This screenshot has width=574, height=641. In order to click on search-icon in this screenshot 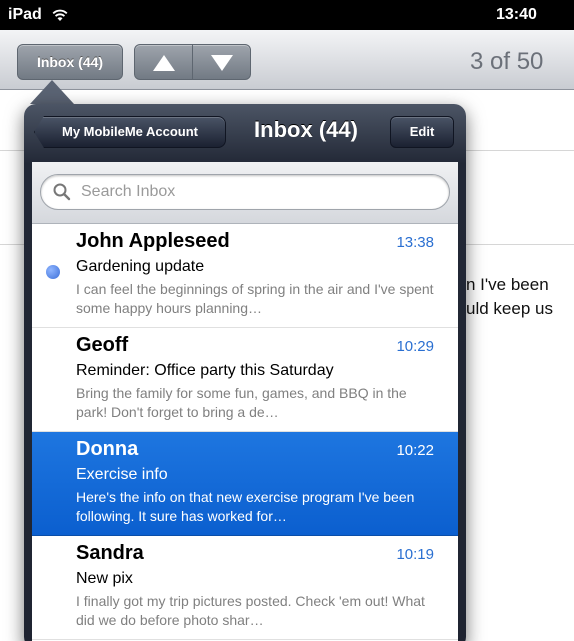, I will do `click(62, 192)`.